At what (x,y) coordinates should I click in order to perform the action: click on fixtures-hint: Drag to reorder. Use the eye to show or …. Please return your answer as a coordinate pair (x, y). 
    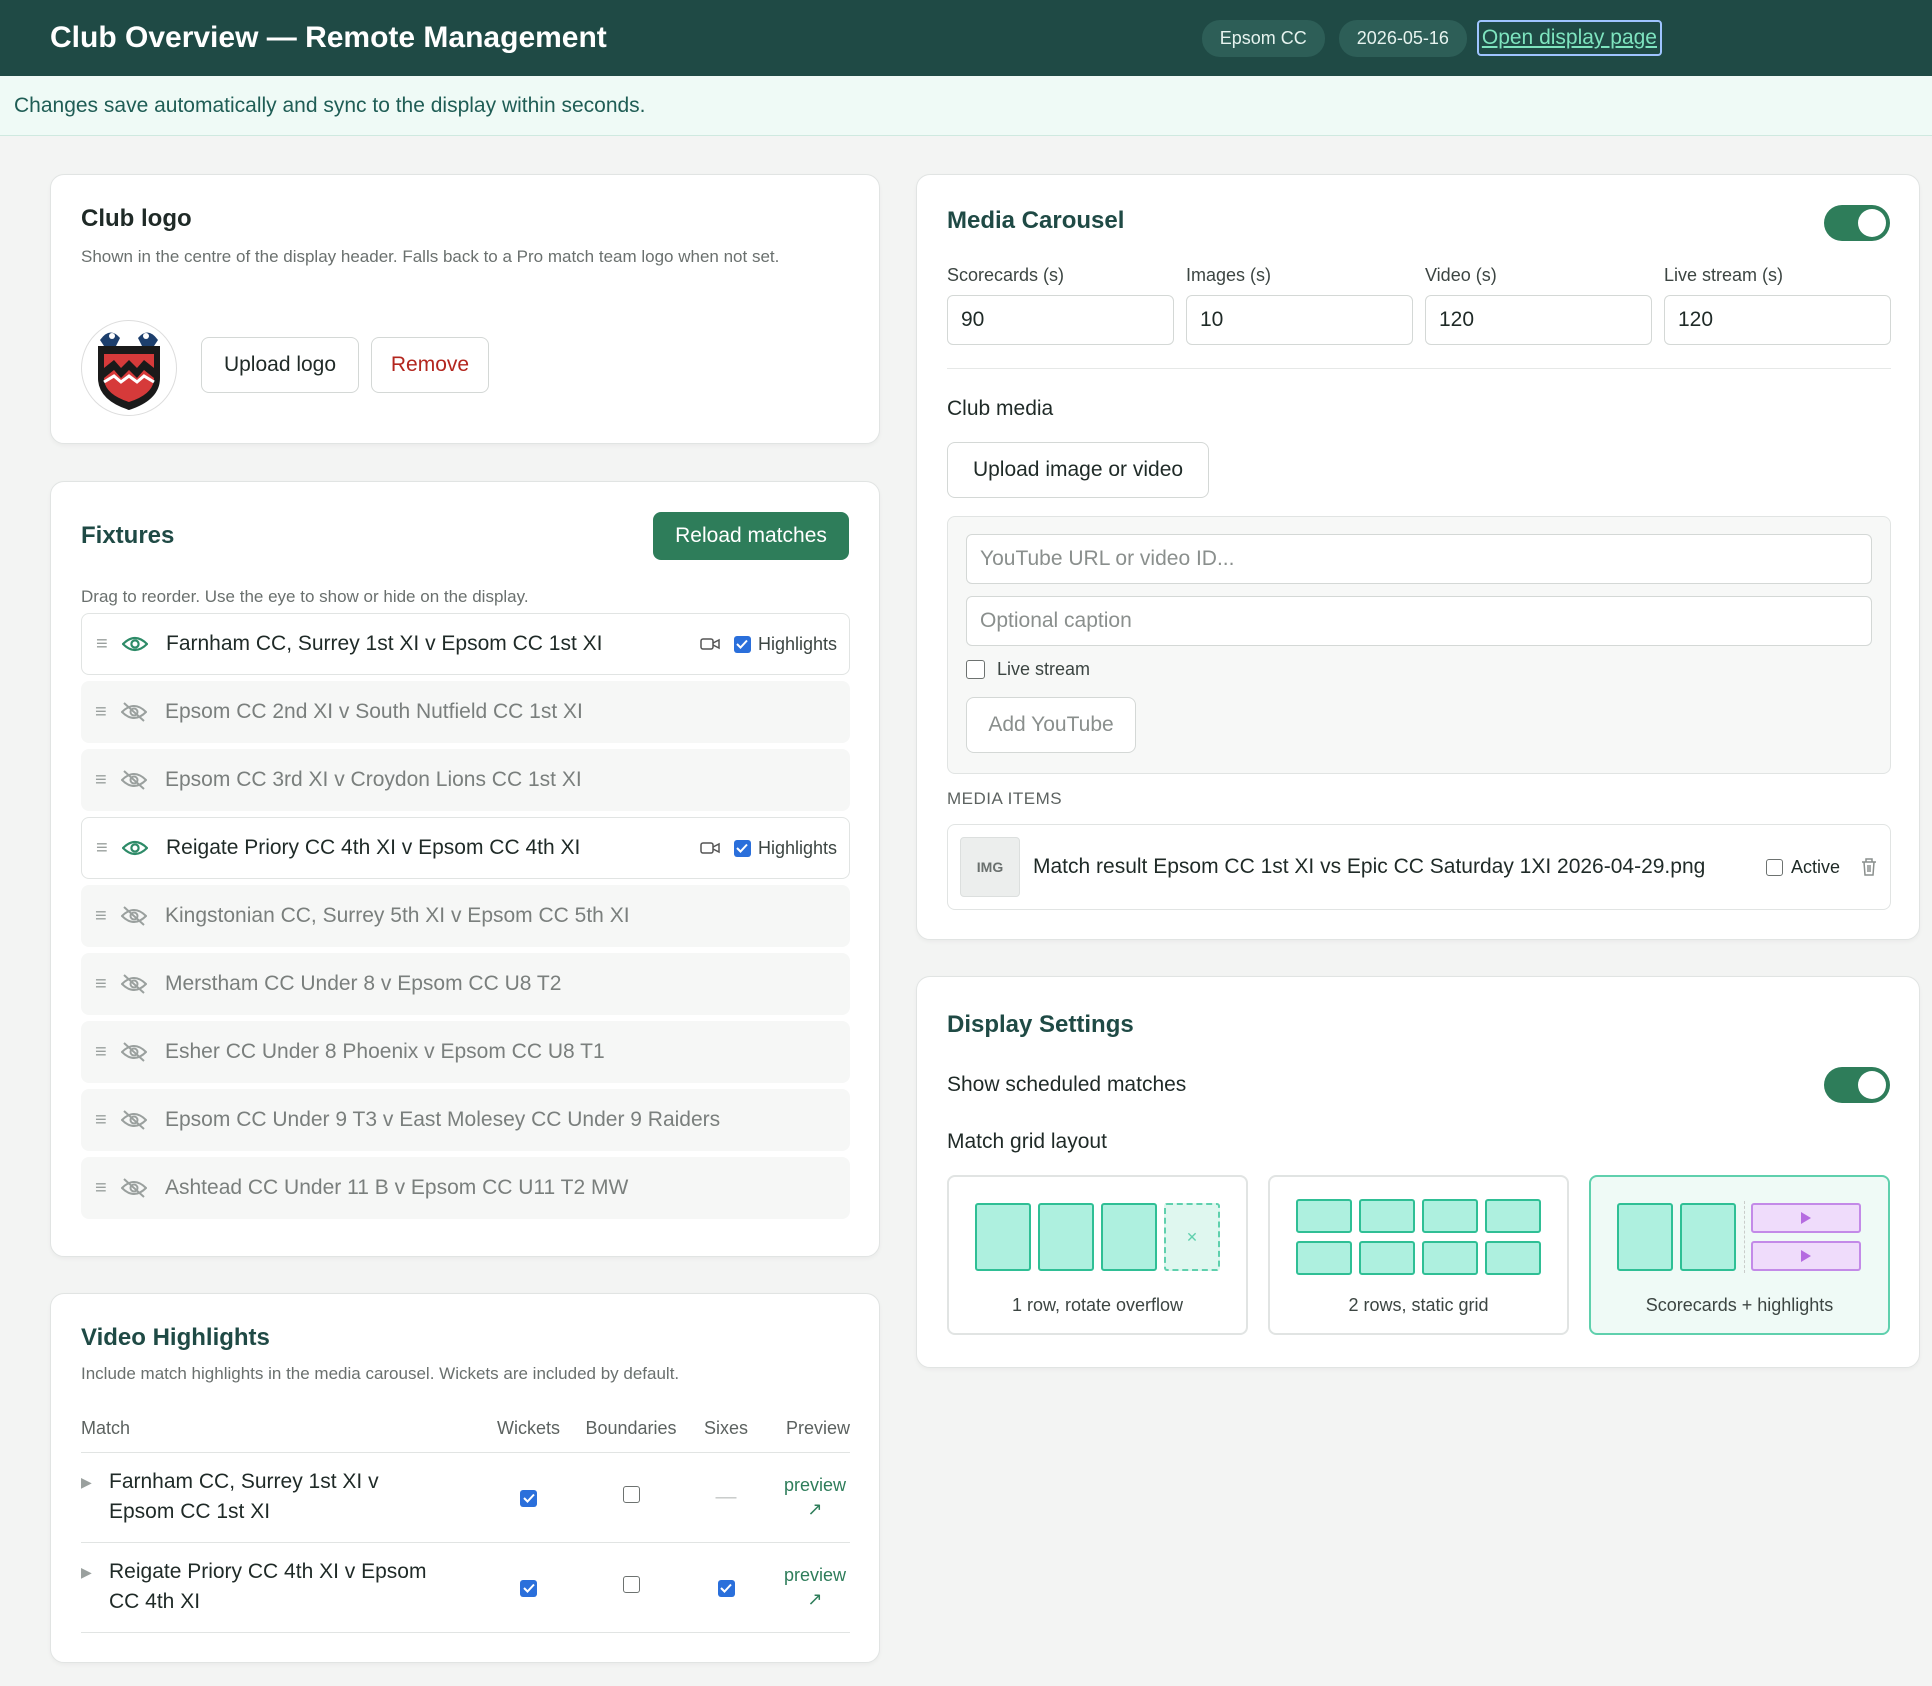
    Looking at the image, I should click on (305, 596).